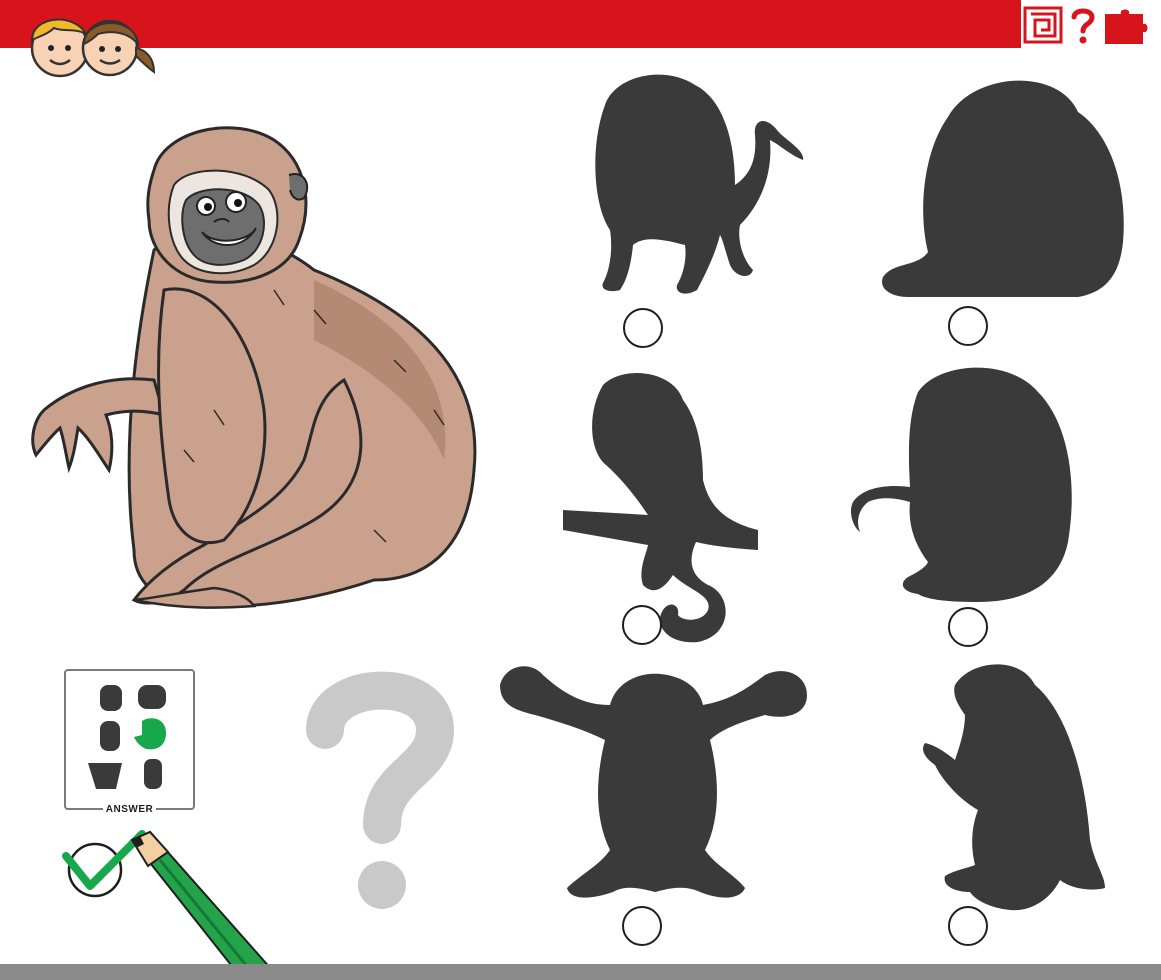 This screenshot has width=1161, height=980. What do you see at coordinates (93, 48) in the screenshot?
I see `kids-logo` at bounding box center [93, 48].